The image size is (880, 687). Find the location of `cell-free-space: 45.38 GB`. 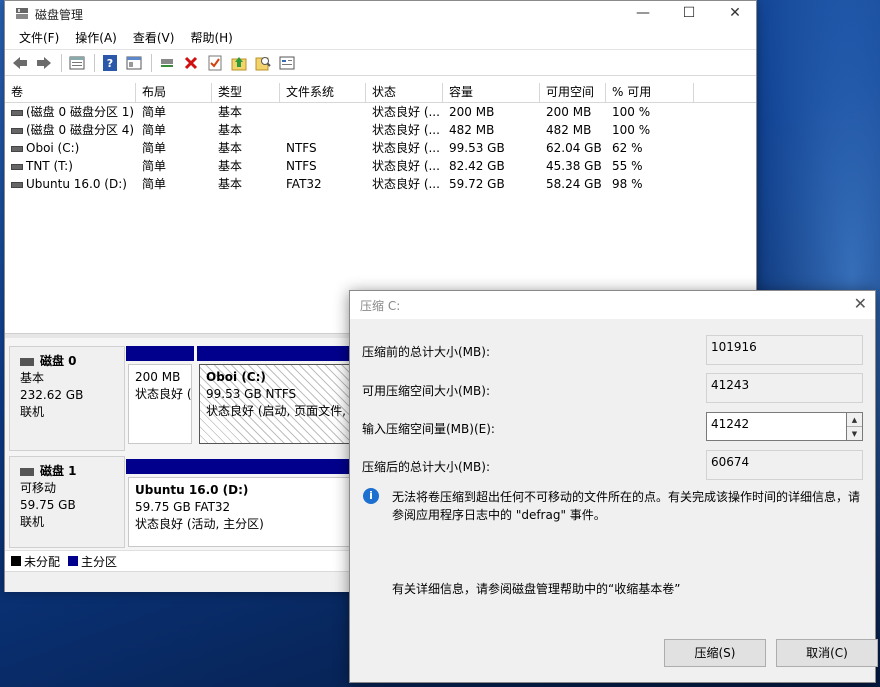

cell-free-space: 45.38 GB is located at coordinates (574, 166).